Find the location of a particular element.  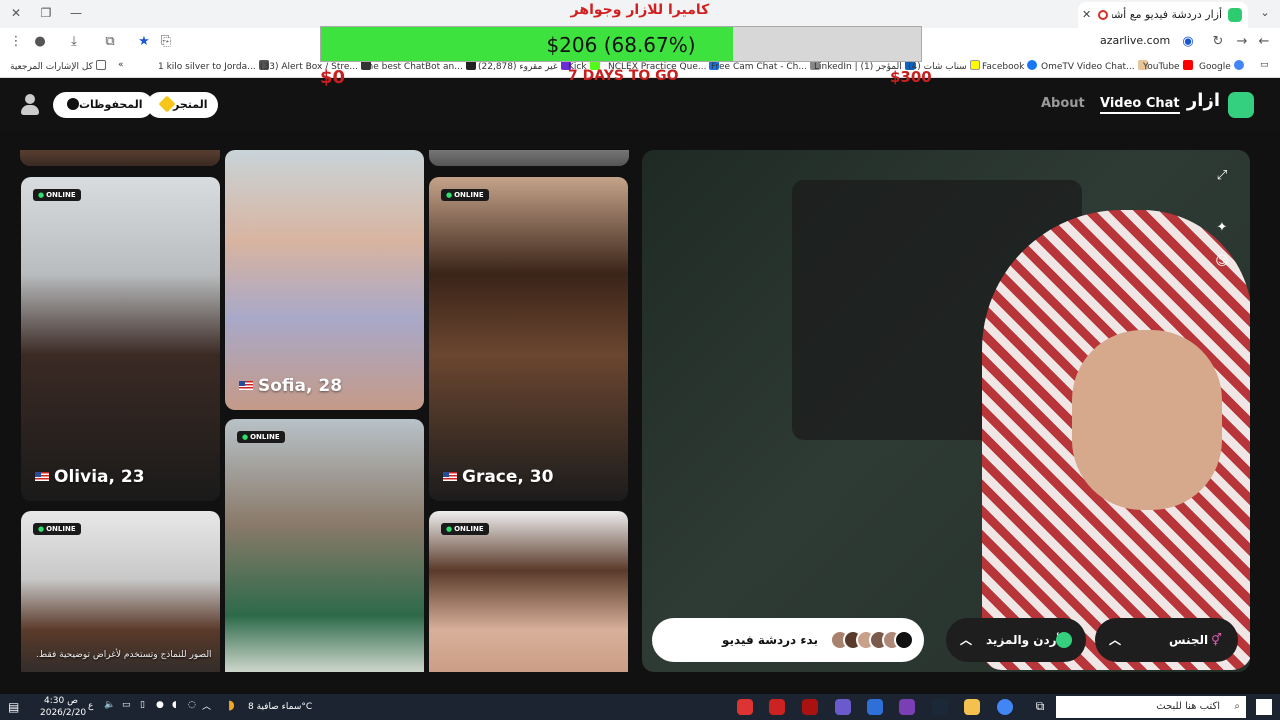

steam-icon is located at coordinates (940, 707).